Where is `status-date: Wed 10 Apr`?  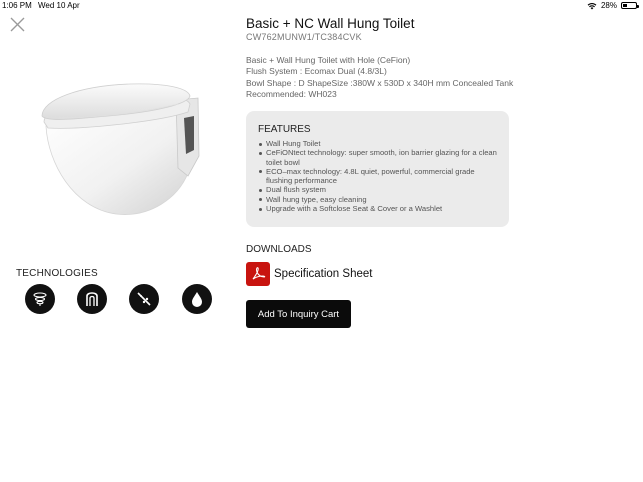 status-date: Wed 10 Apr is located at coordinates (59, 5).